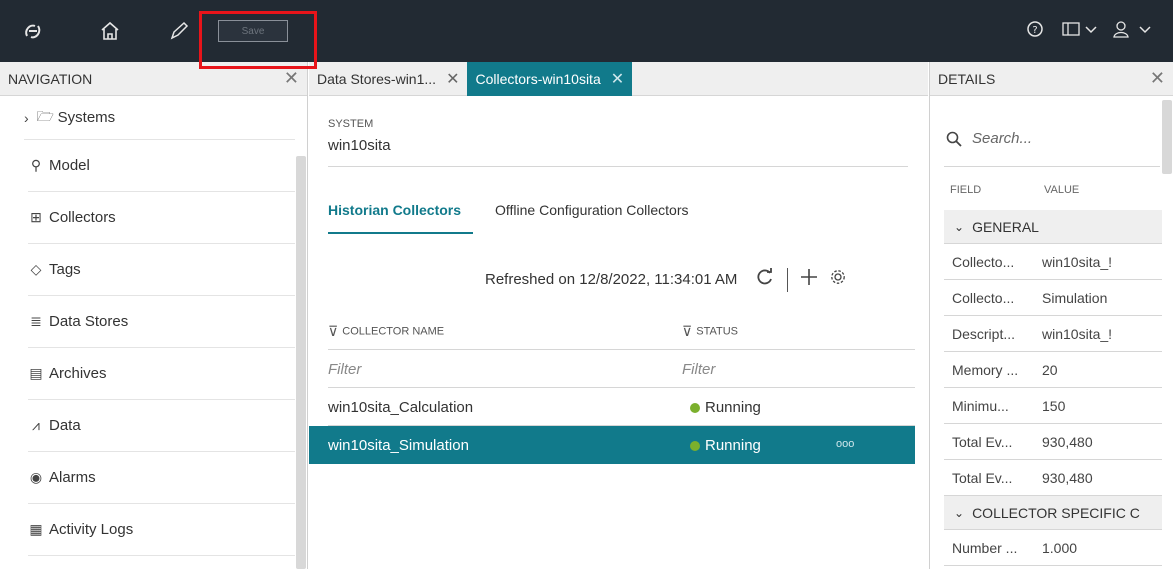 This screenshot has height=569, width=1173. I want to click on detail-row: Collecto... Simulation, so click(1053, 298).